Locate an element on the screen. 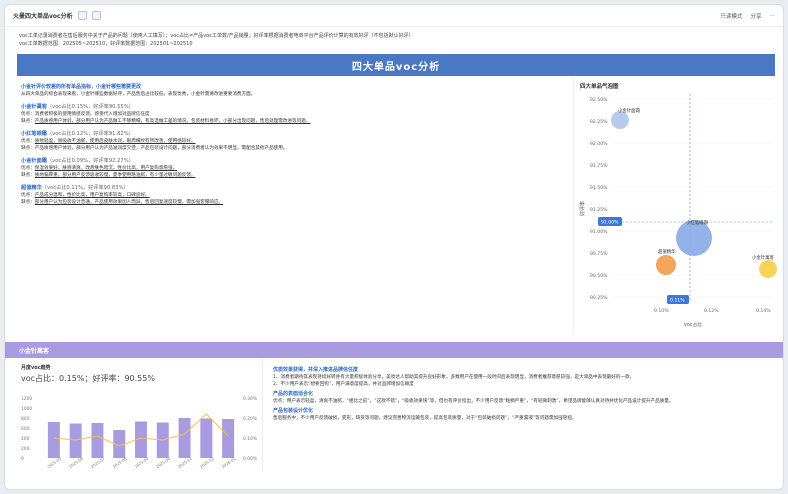  insight-heading: 产品包装设计优化 is located at coordinates (293, 411).